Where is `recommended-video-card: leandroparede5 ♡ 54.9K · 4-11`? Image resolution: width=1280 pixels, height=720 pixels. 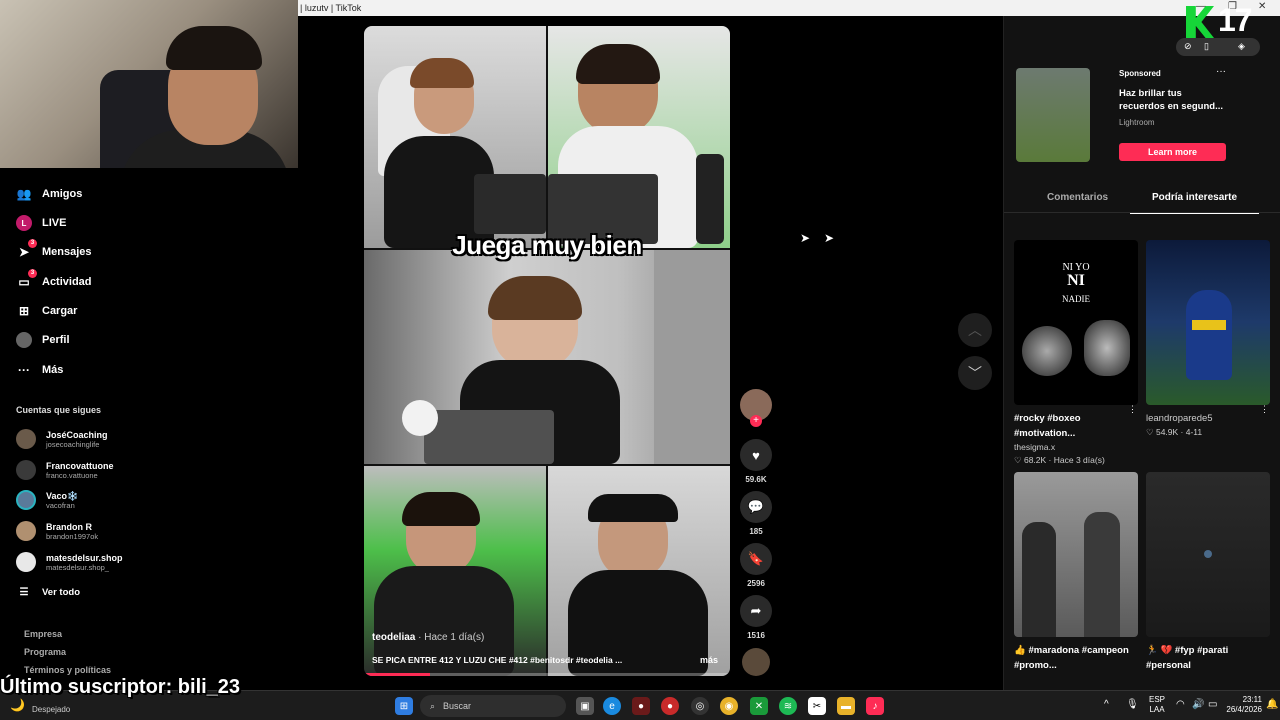
recommended-video-card: leandroparede5 ♡ 54.9K · 4-11 is located at coordinates (1208, 339).